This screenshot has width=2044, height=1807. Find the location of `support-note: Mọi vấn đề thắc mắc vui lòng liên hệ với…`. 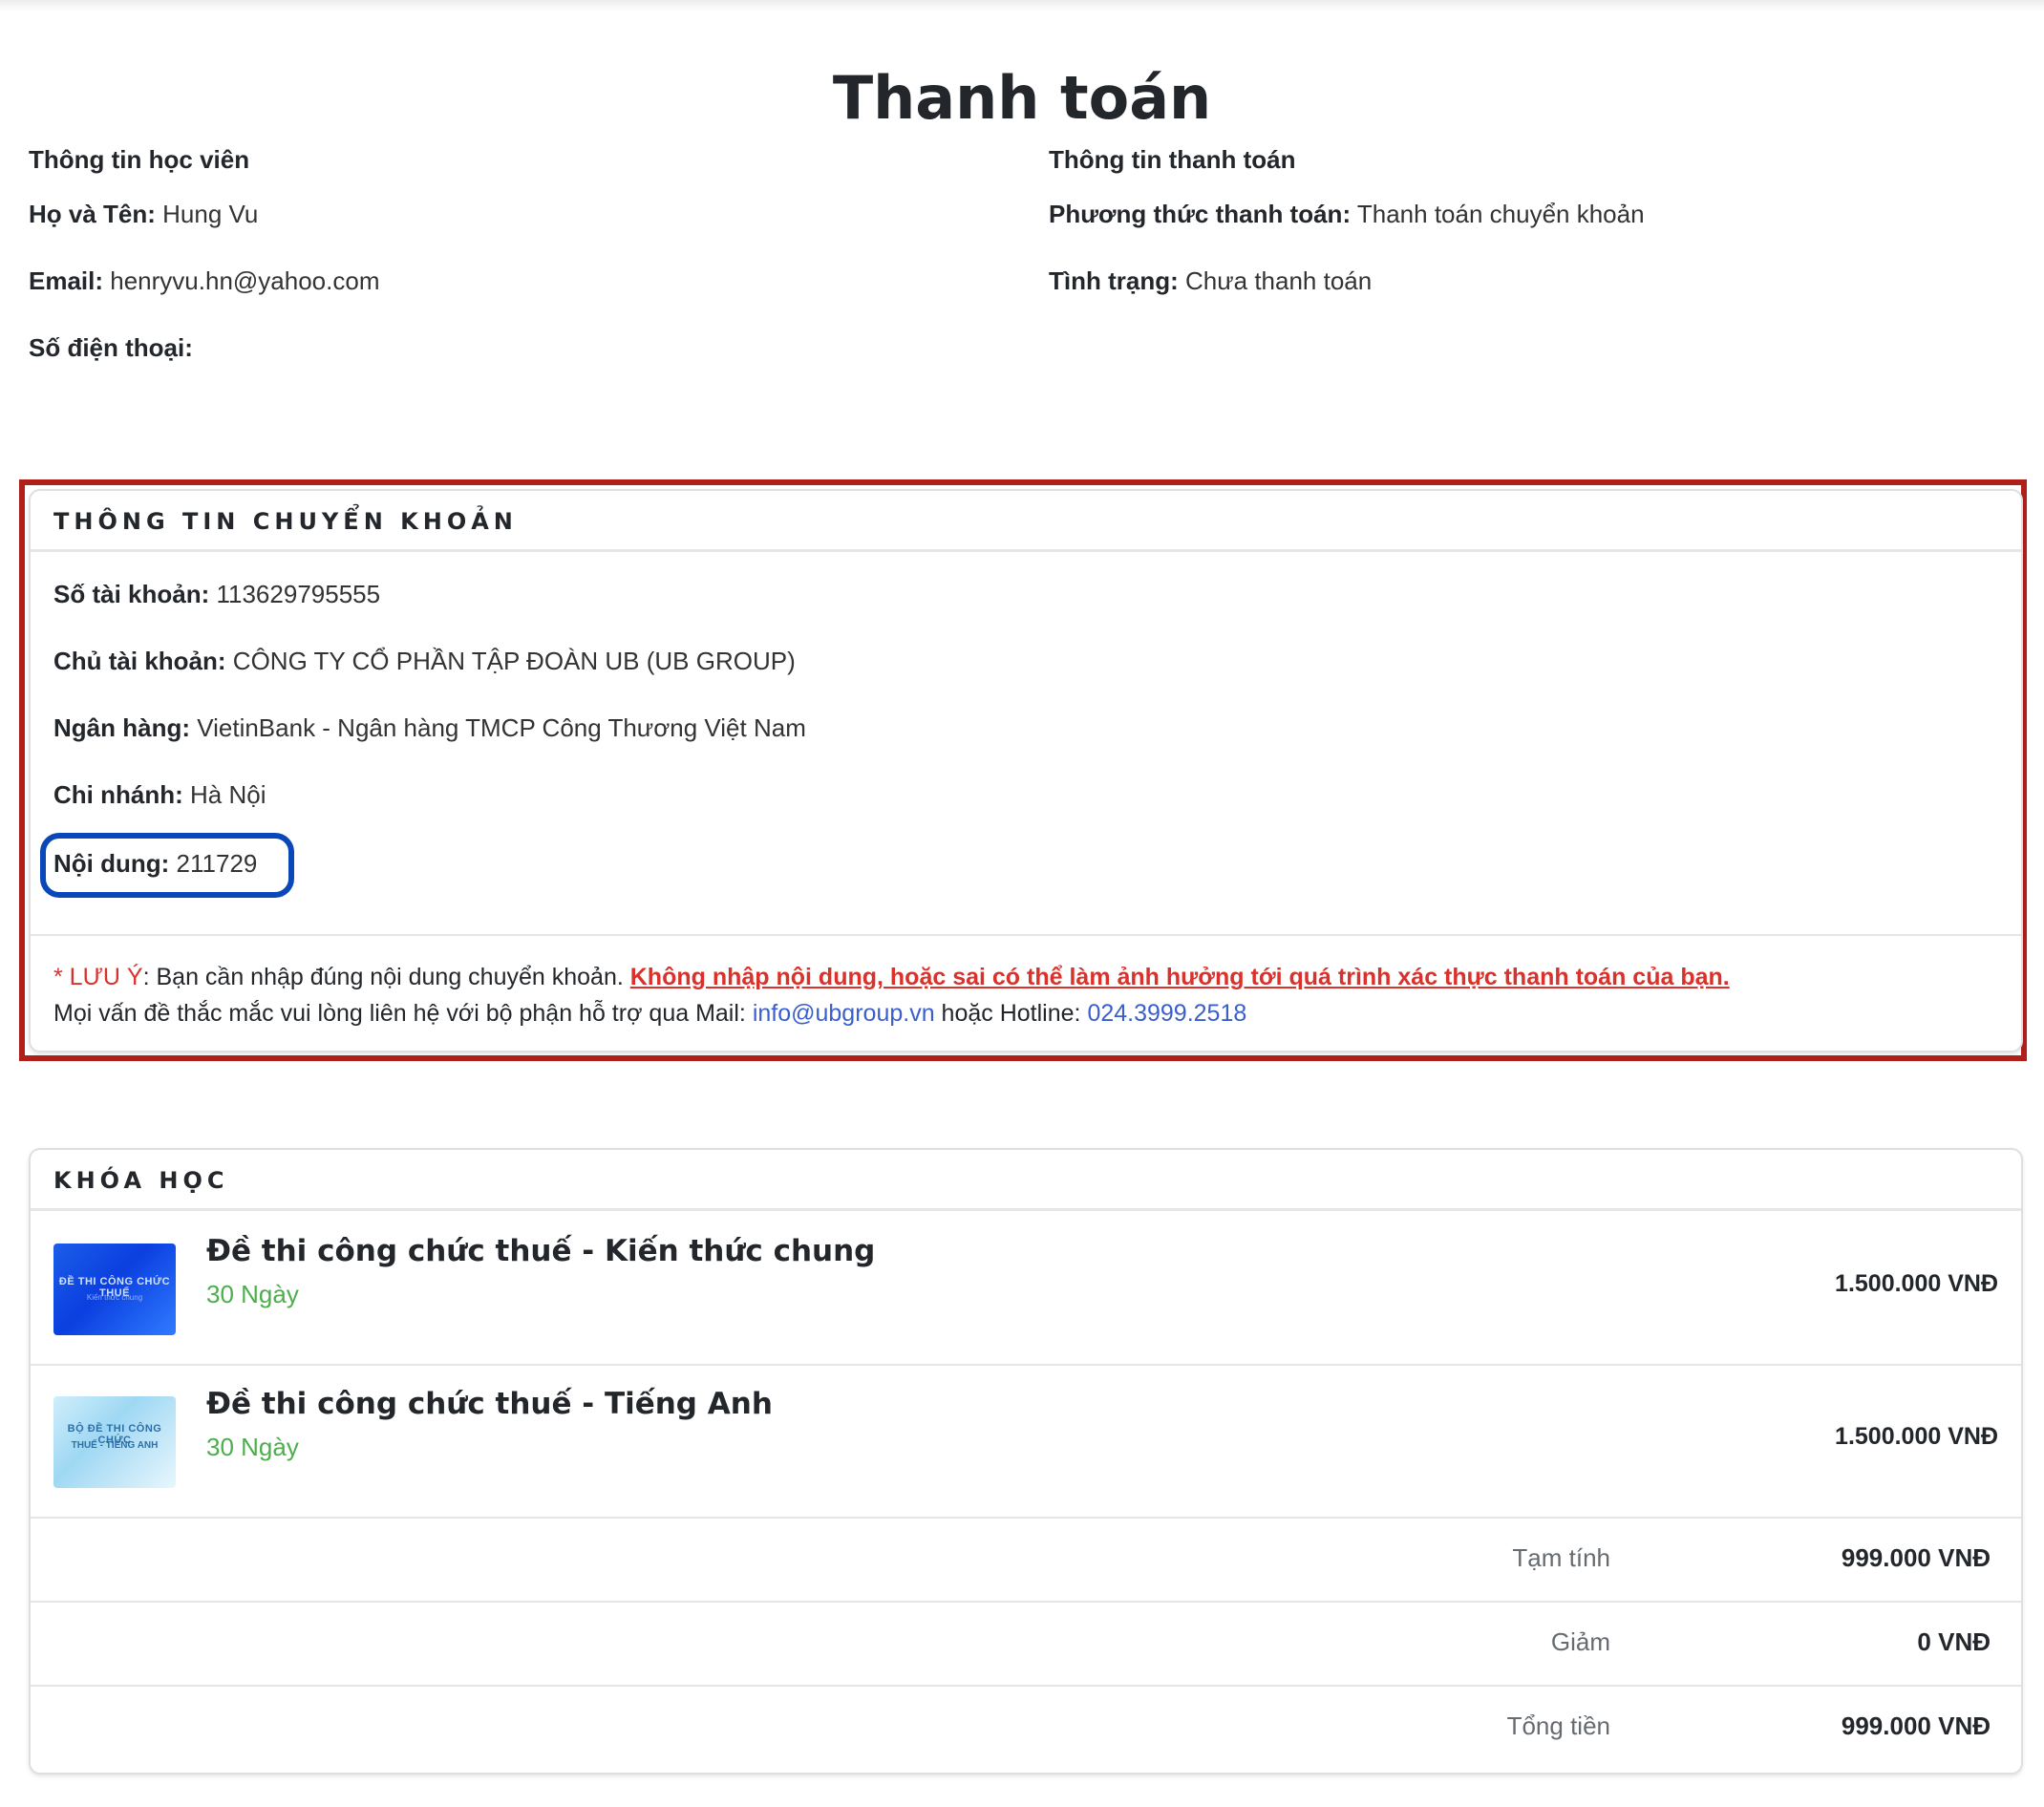

support-note: Mọi vấn đề thắc mắc vui lòng liên hệ với… is located at coordinates (649, 1013).